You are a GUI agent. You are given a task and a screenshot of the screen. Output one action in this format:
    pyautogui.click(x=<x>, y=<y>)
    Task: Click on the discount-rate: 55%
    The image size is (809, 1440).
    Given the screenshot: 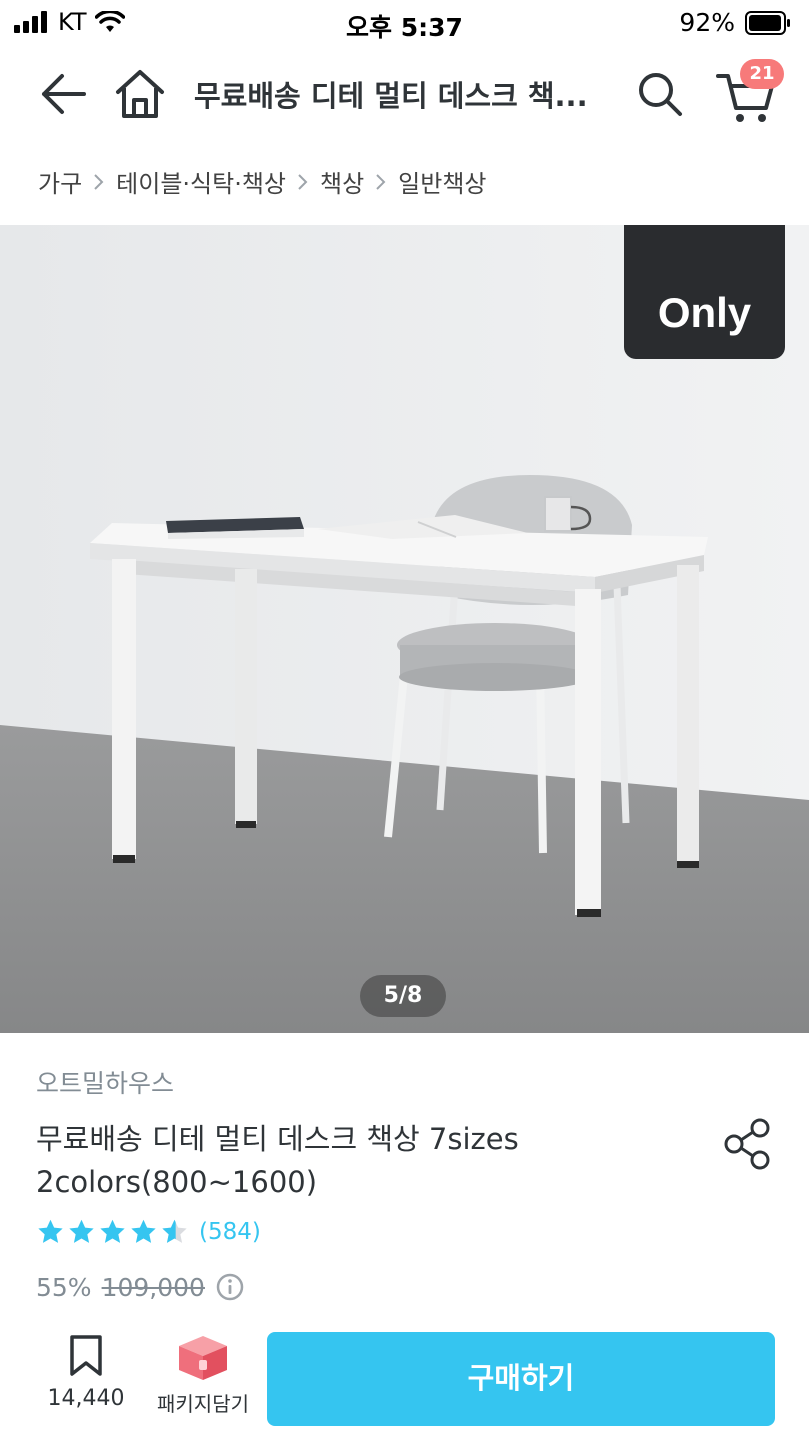 What is the action you would take?
    pyautogui.click(x=64, y=1287)
    